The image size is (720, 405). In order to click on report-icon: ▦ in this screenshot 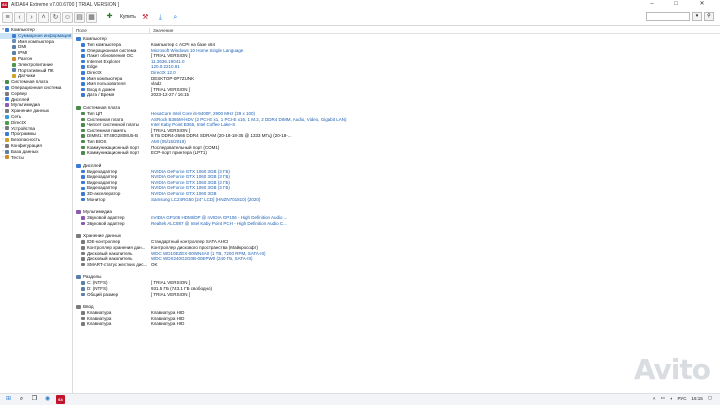, I will do `click(91, 17)`.